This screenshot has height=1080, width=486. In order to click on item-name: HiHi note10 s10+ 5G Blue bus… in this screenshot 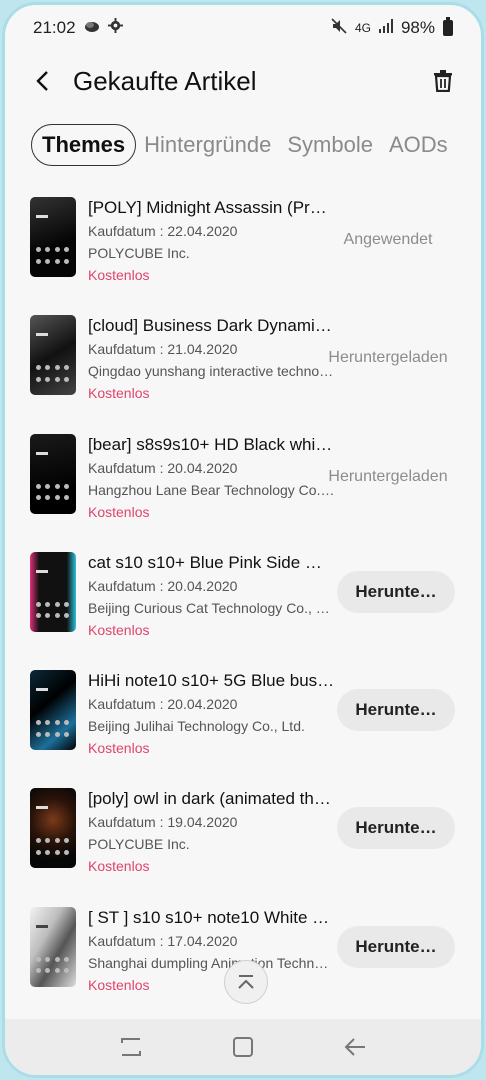, I will do `click(211, 681)`.